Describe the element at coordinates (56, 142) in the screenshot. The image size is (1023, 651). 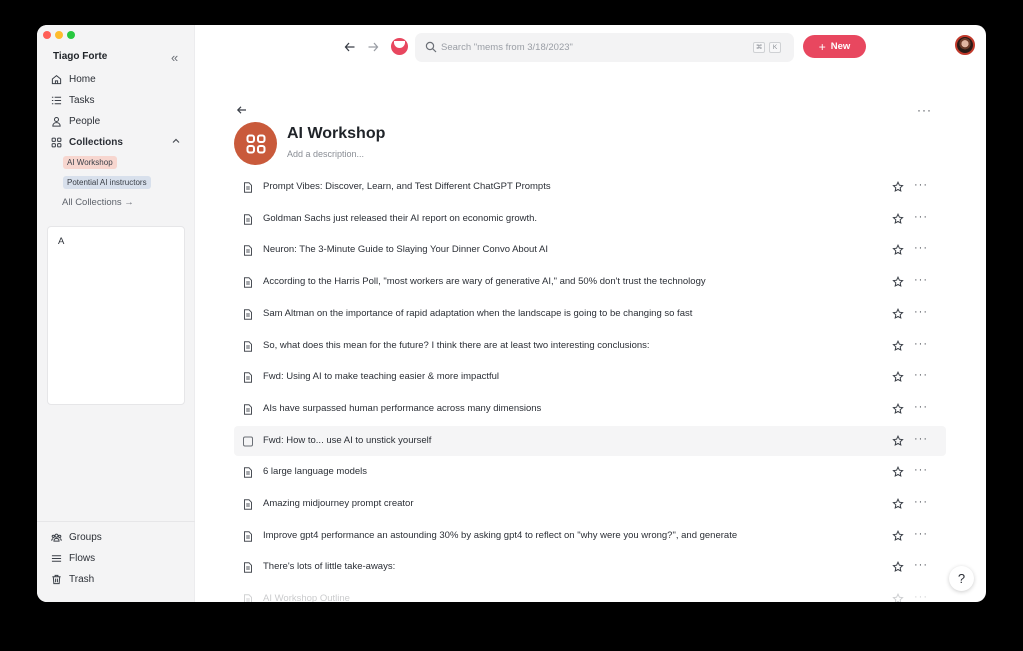
I see `grid-icon` at that location.